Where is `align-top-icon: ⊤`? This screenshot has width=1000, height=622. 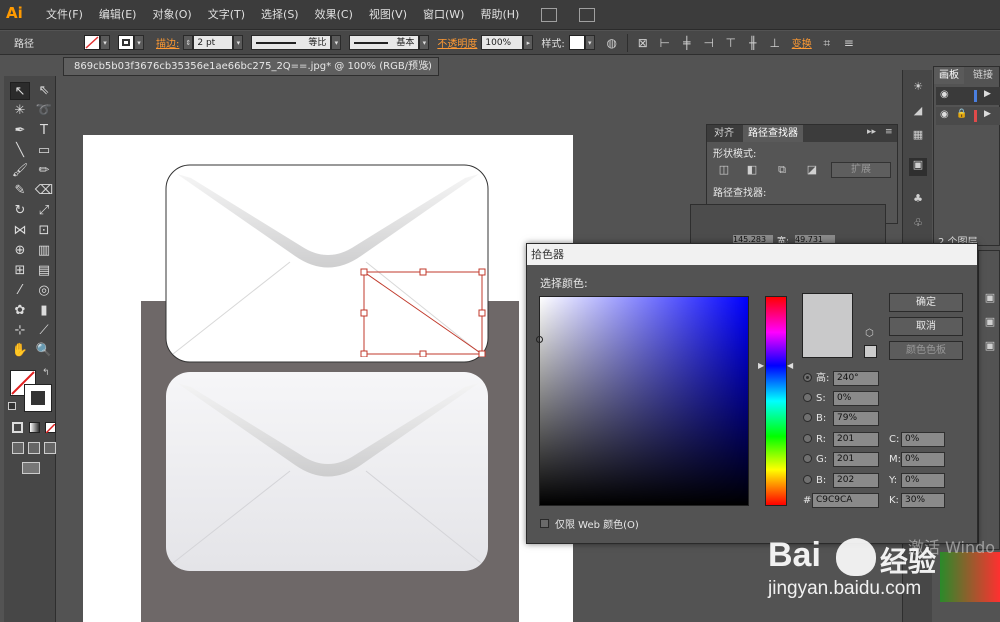
align-top-icon: ⊤ is located at coordinates (731, 43).